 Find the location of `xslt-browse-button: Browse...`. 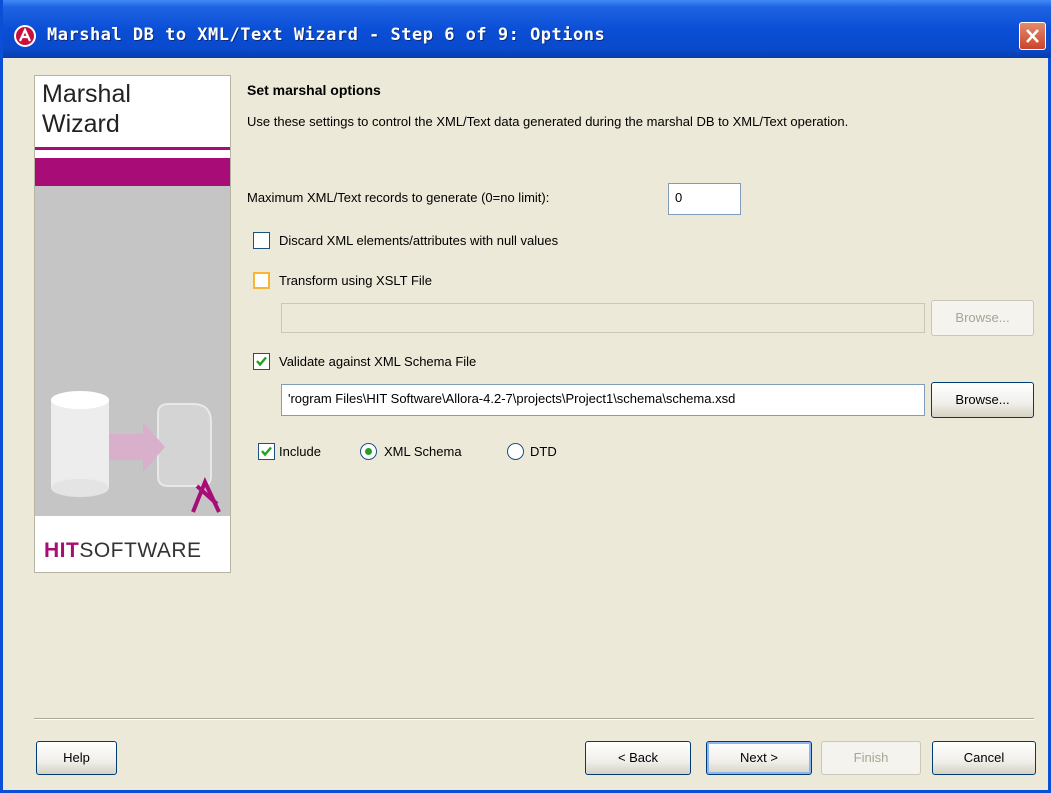

xslt-browse-button: Browse... is located at coordinates (982, 318).